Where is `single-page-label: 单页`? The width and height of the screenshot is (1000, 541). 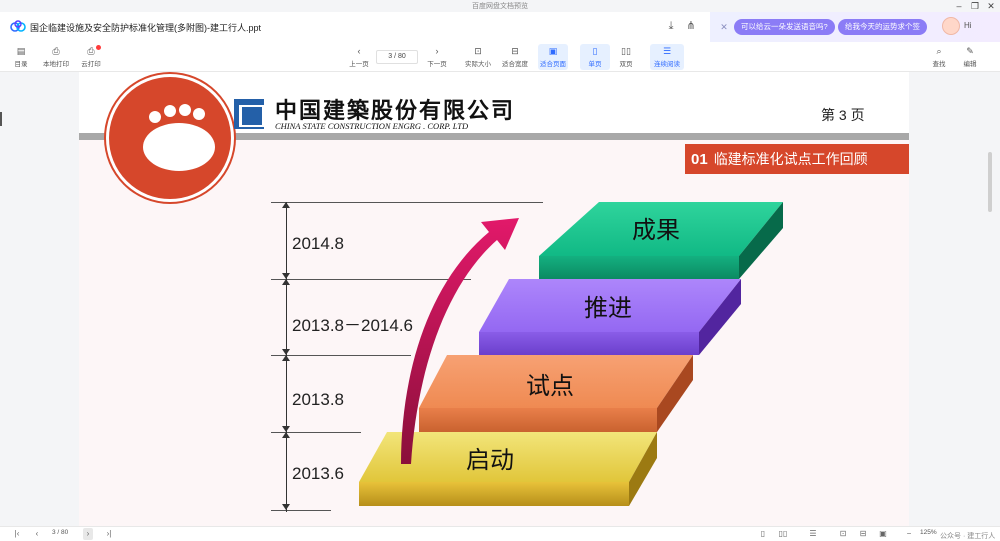 single-page-label: 单页 is located at coordinates (595, 64).